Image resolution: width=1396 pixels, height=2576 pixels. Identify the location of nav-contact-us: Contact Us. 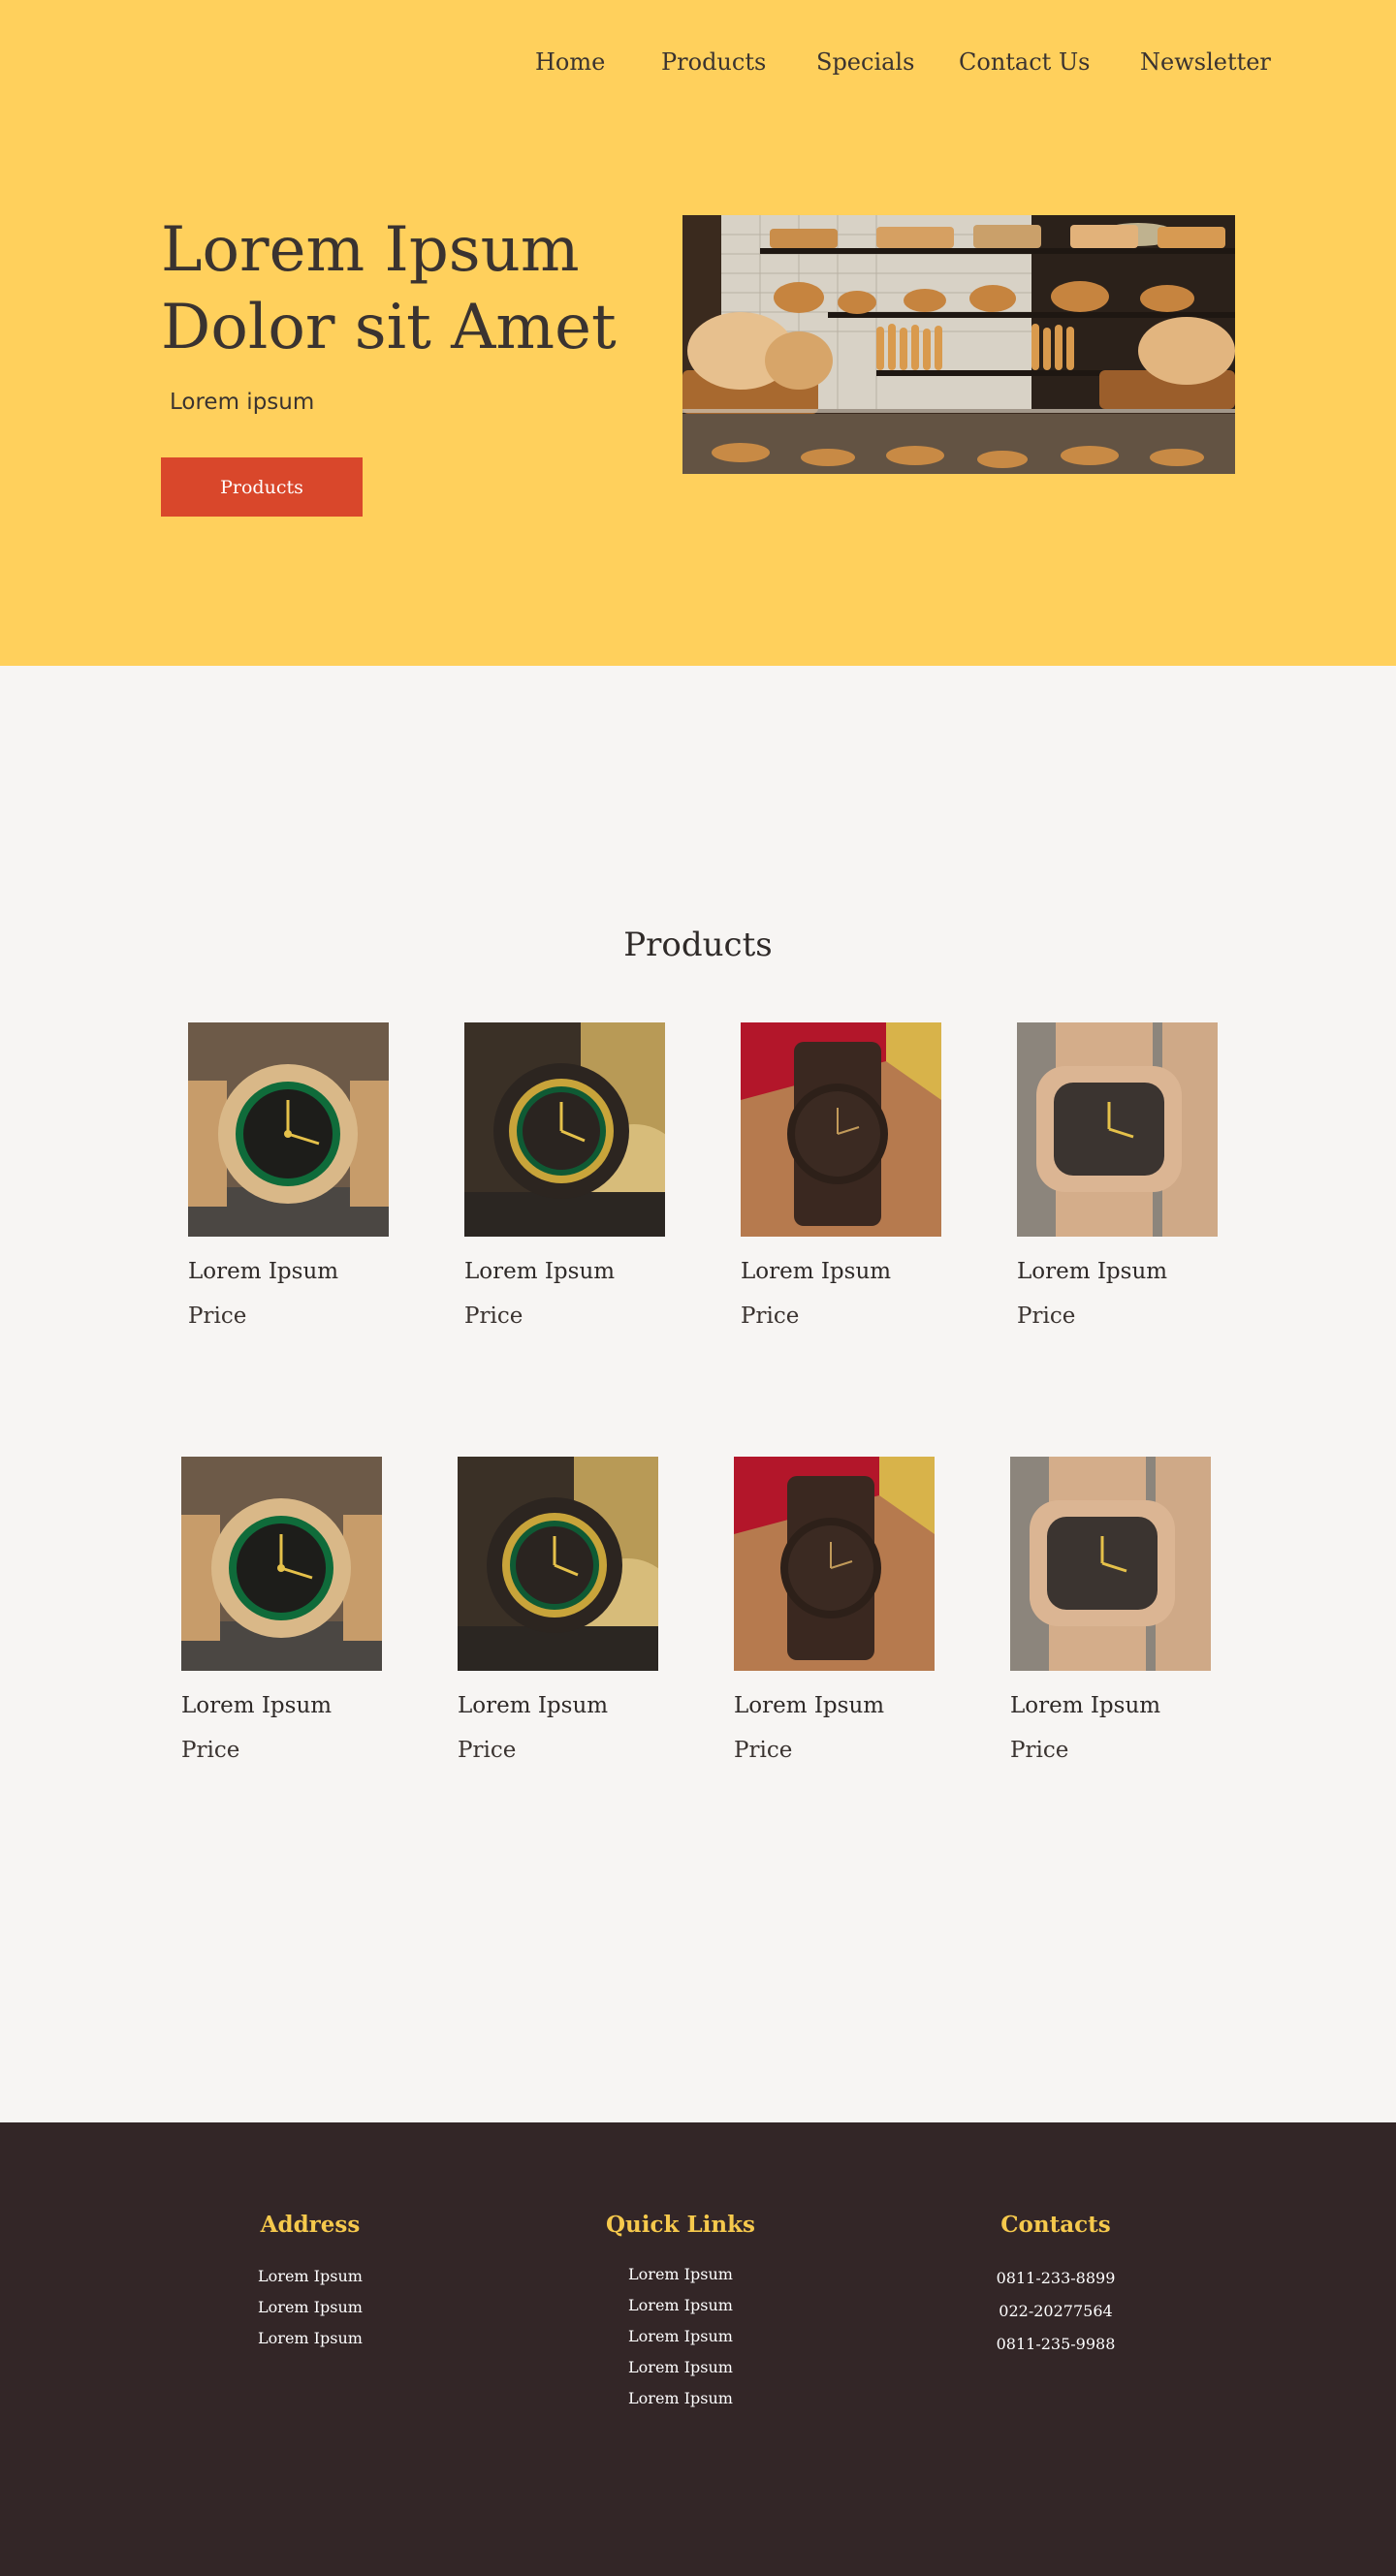
(1024, 62).